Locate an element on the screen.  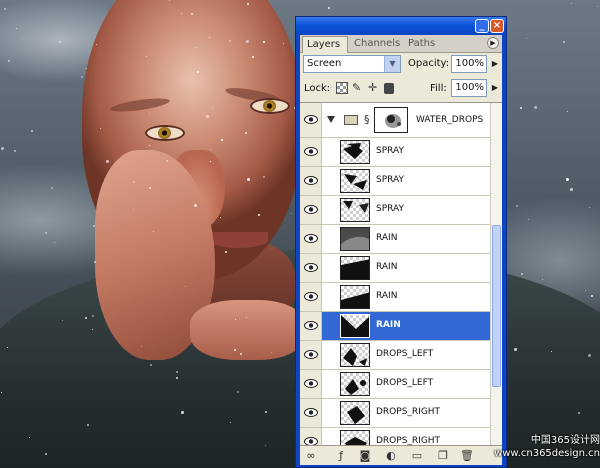
layer-name: SPRAY is located at coordinates (390, 209).